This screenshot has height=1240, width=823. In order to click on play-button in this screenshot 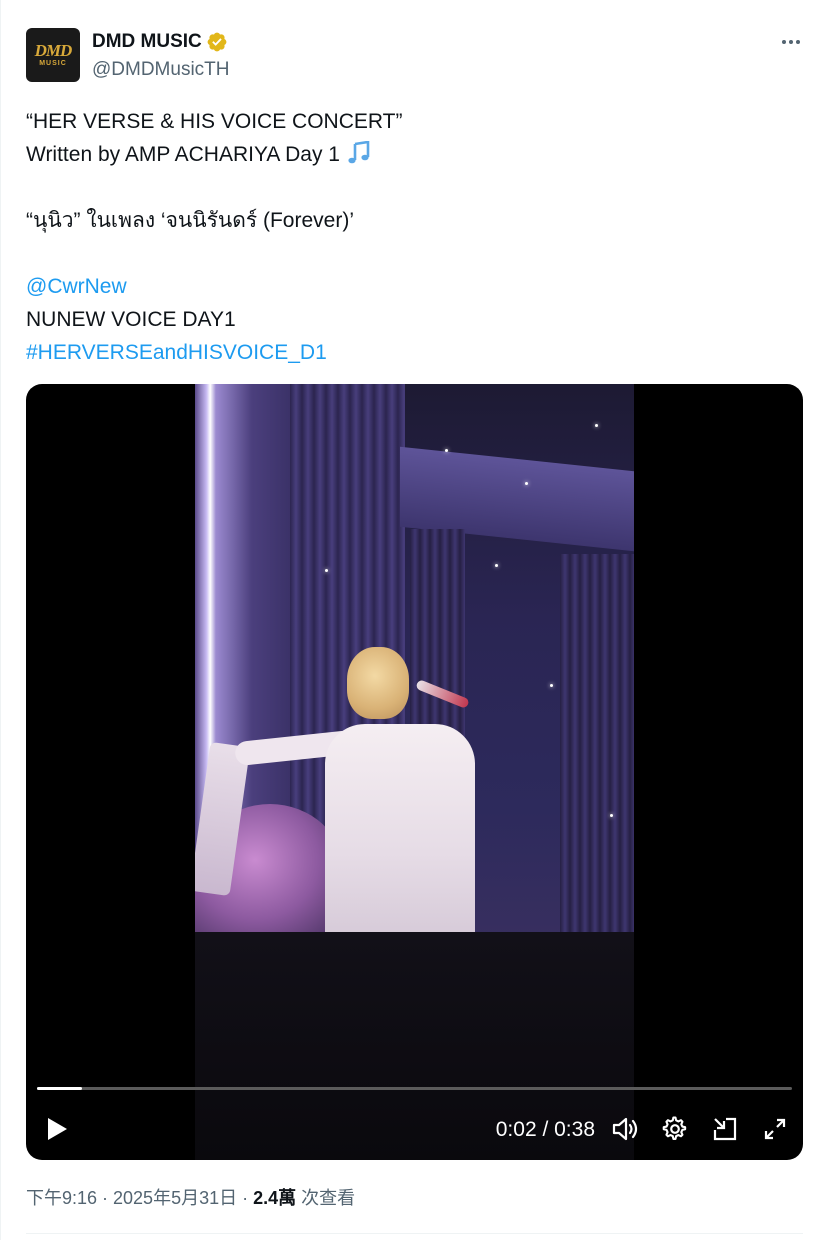, I will do `click(57, 1129)`.